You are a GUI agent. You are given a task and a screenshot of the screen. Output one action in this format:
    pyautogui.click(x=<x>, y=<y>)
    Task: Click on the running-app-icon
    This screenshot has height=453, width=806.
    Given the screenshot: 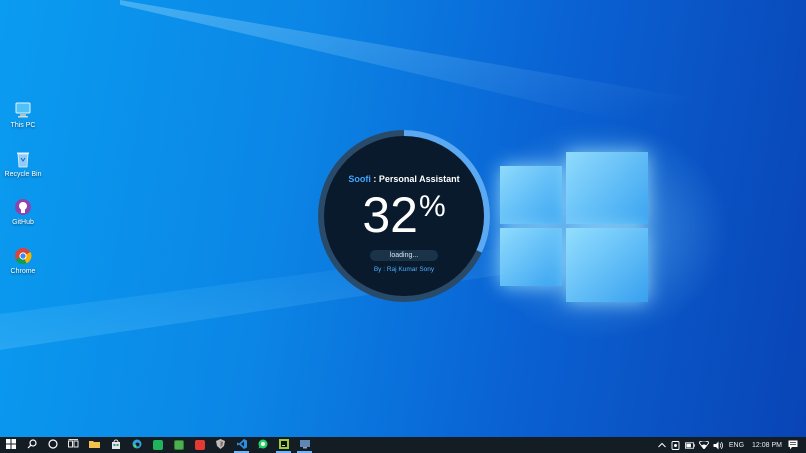 What is the action you would take?
    pyautogui.click(x=304, y=444)
    